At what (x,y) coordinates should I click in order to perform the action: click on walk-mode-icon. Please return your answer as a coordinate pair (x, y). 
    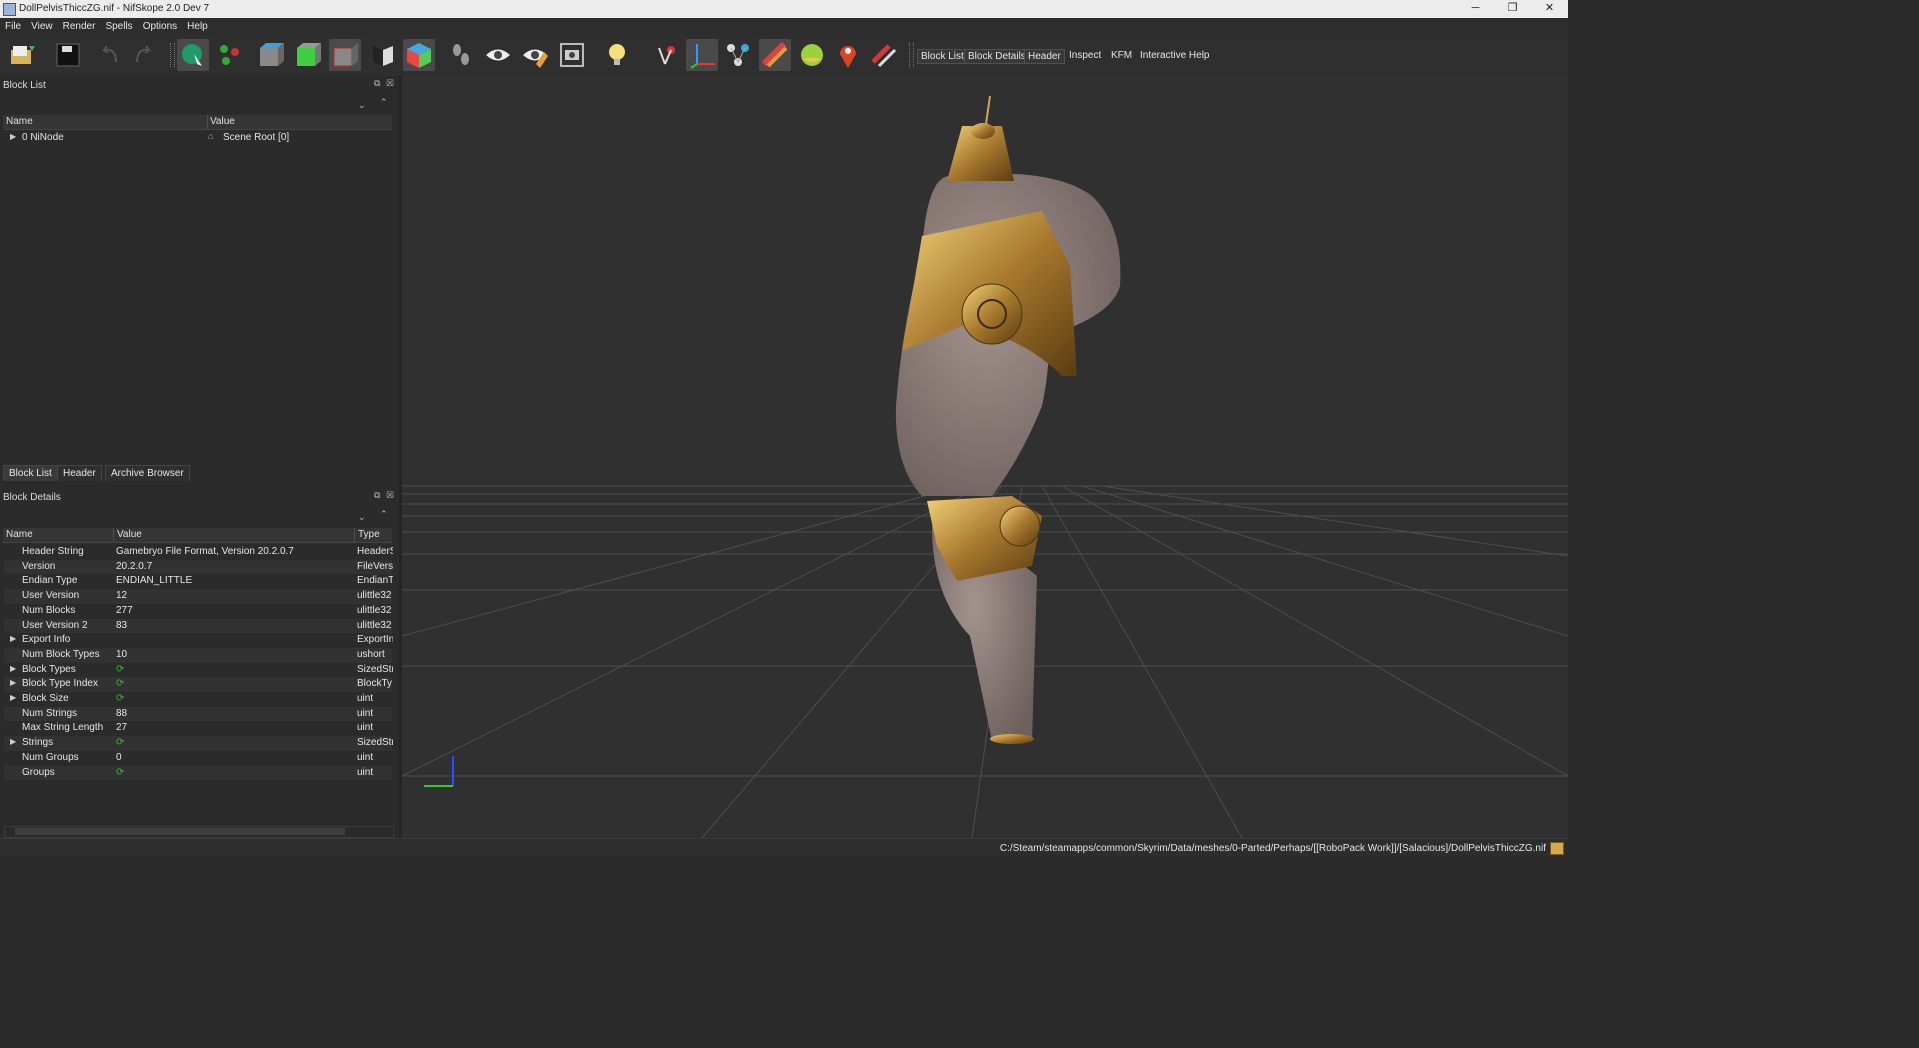
    Looking at the image, I should click on (461, 55).